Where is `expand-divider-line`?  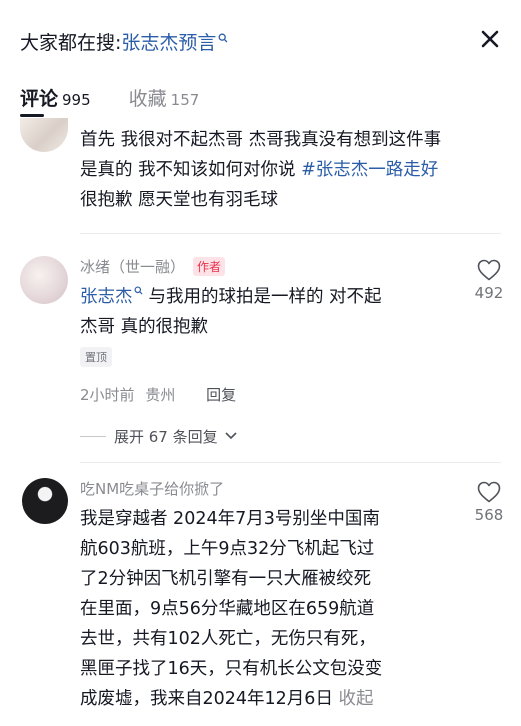 expand-divider-line is located at coordinates (93, 436).